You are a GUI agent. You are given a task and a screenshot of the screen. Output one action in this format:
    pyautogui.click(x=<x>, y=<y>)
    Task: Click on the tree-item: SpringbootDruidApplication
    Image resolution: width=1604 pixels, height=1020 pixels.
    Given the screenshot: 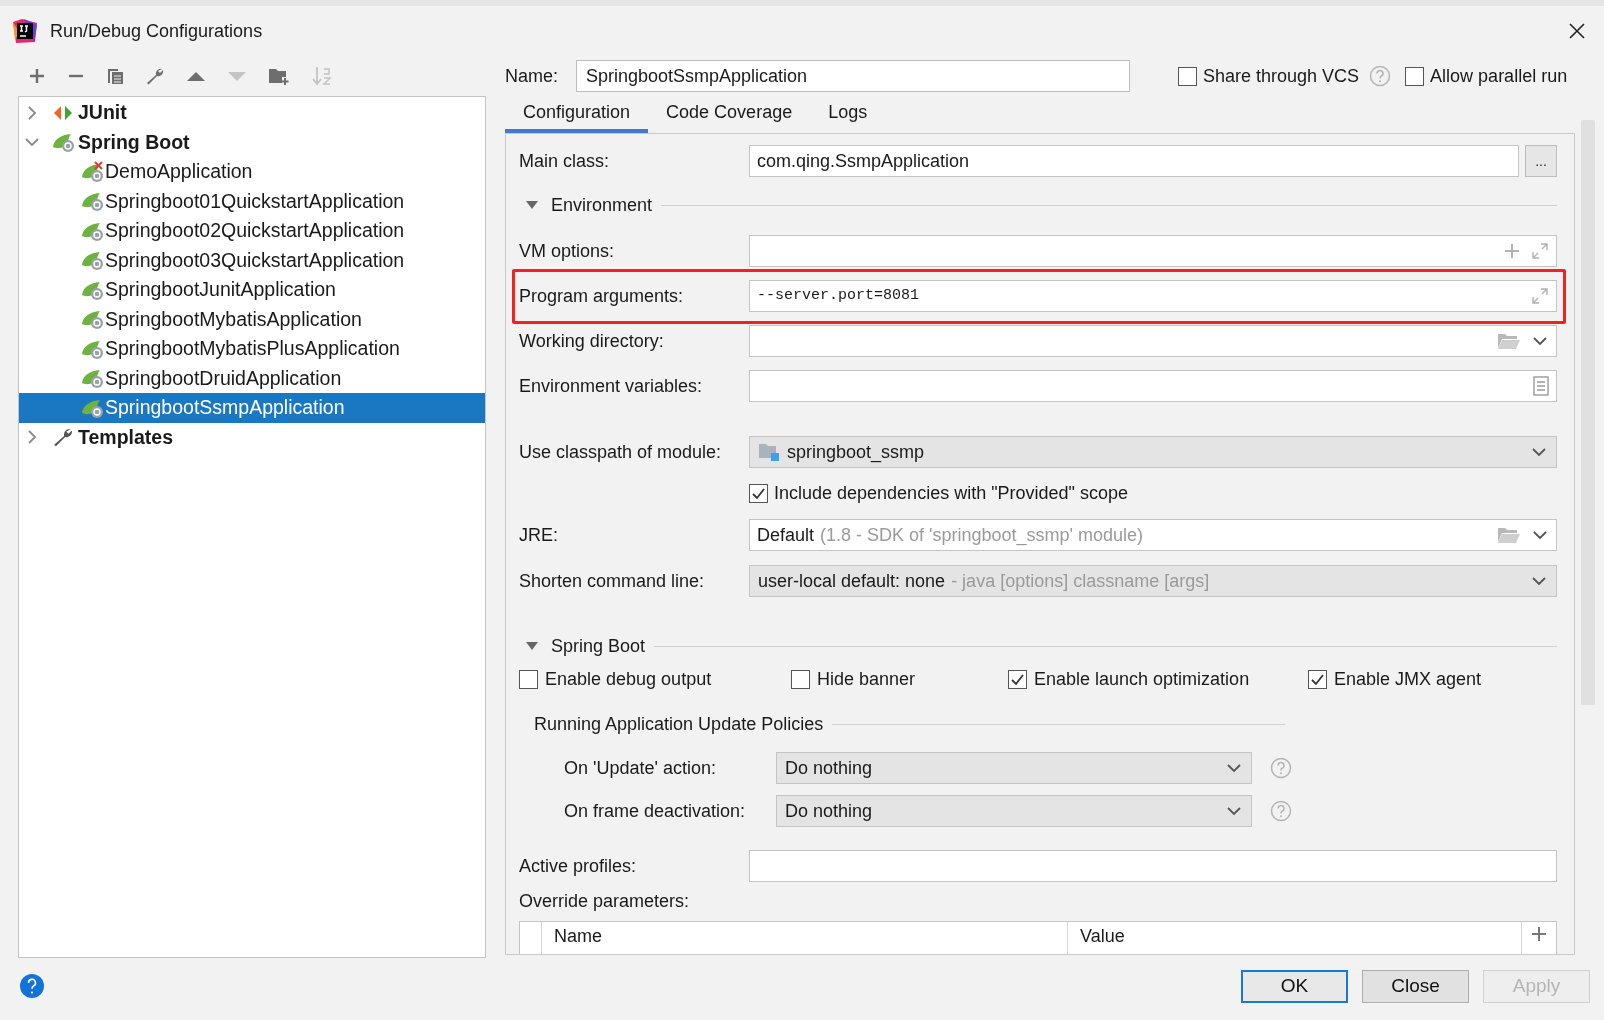 What is the action you would take?
    pyautogui.click(x=252, y=378)
    